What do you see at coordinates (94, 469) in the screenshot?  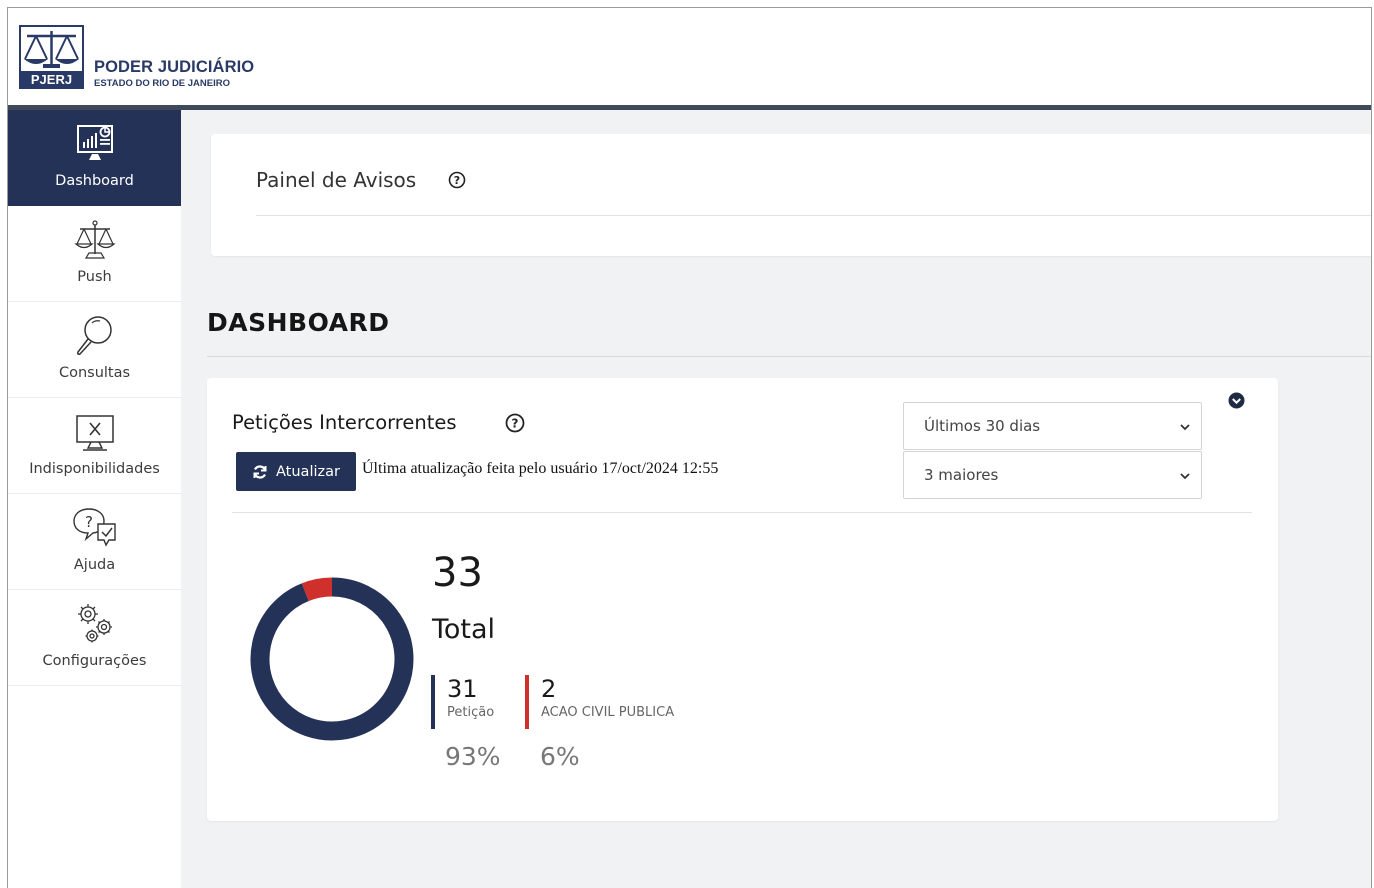 I see `sidebar-item-label: Indisponibilidades` at bounding box center [94, 469].